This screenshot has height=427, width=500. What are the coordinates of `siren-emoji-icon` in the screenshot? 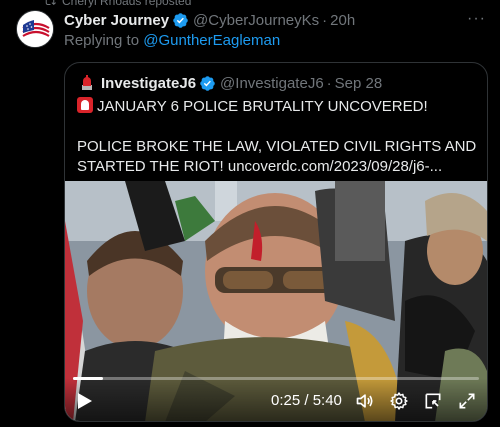 It's located at (85, 105).